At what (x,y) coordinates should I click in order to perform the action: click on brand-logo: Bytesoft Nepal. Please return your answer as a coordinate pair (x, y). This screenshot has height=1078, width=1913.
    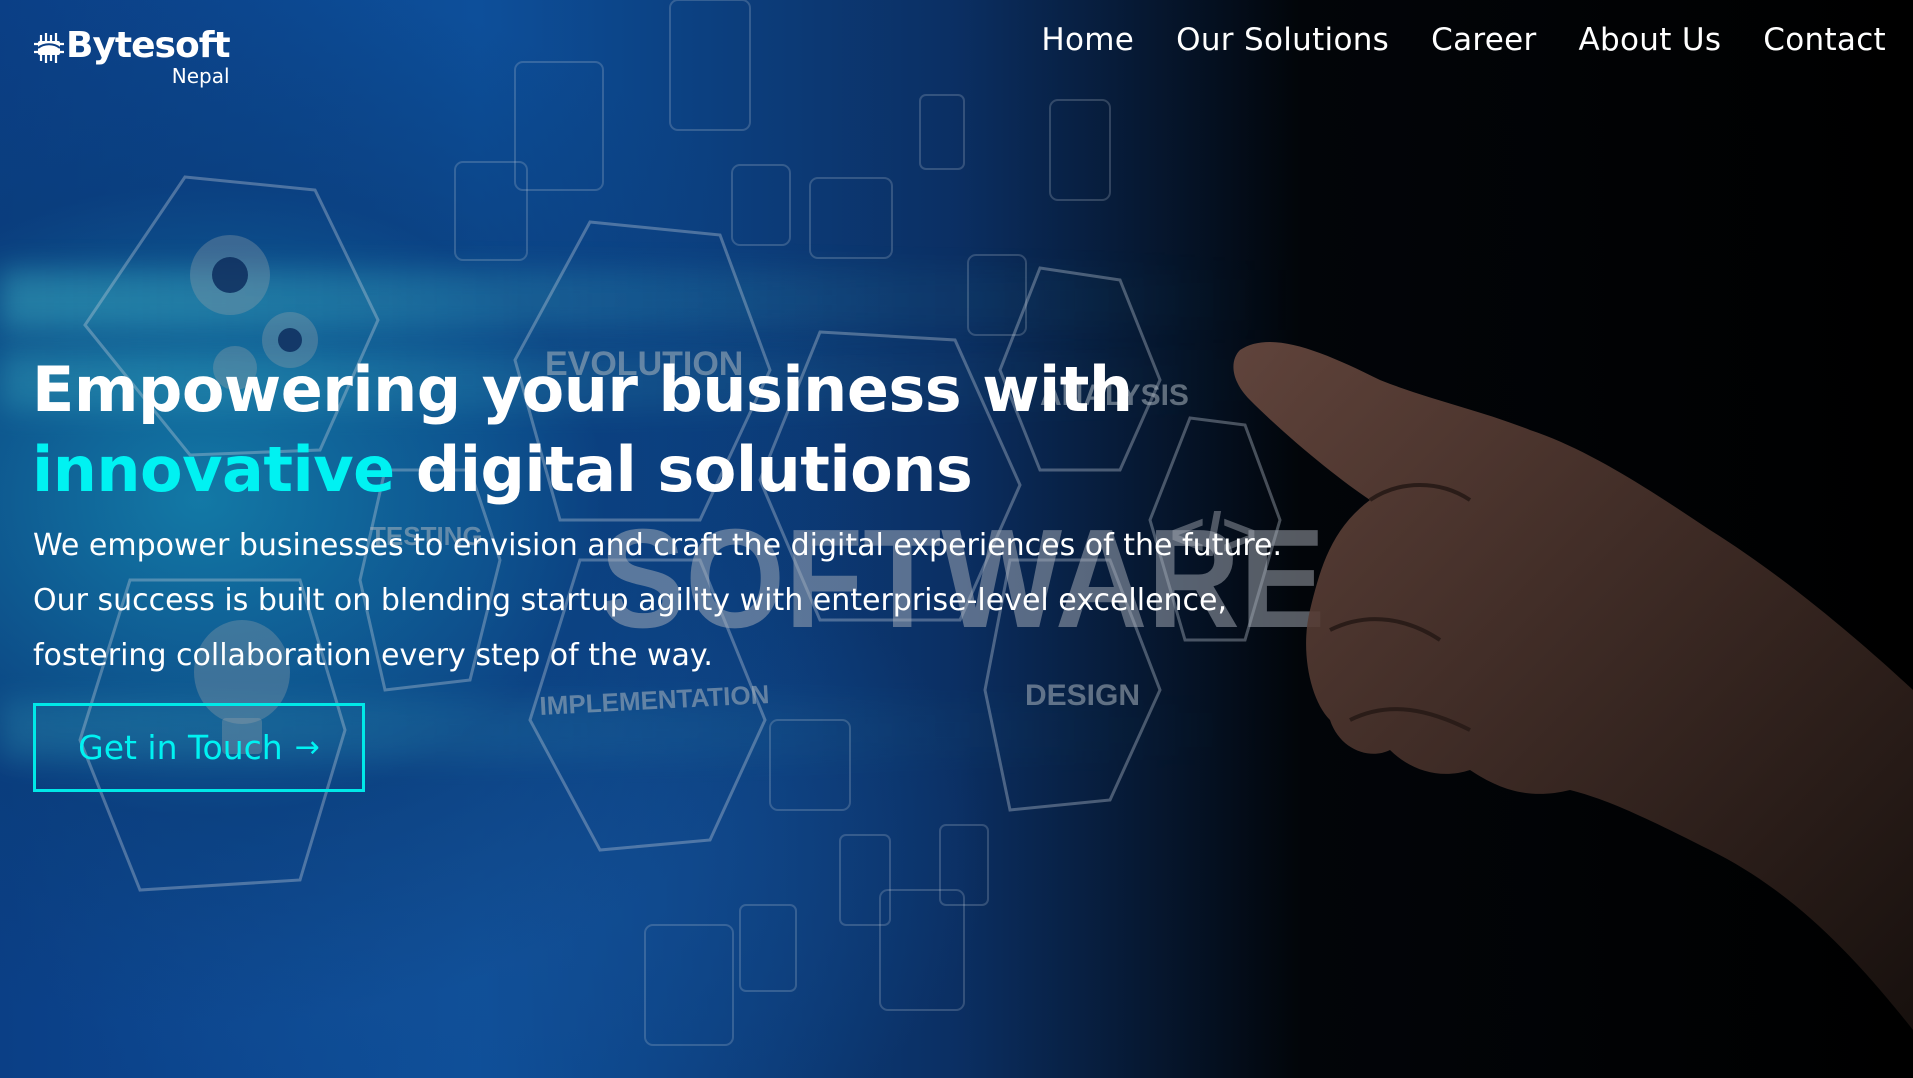
    Looking at the image, I should click on (131, 56).